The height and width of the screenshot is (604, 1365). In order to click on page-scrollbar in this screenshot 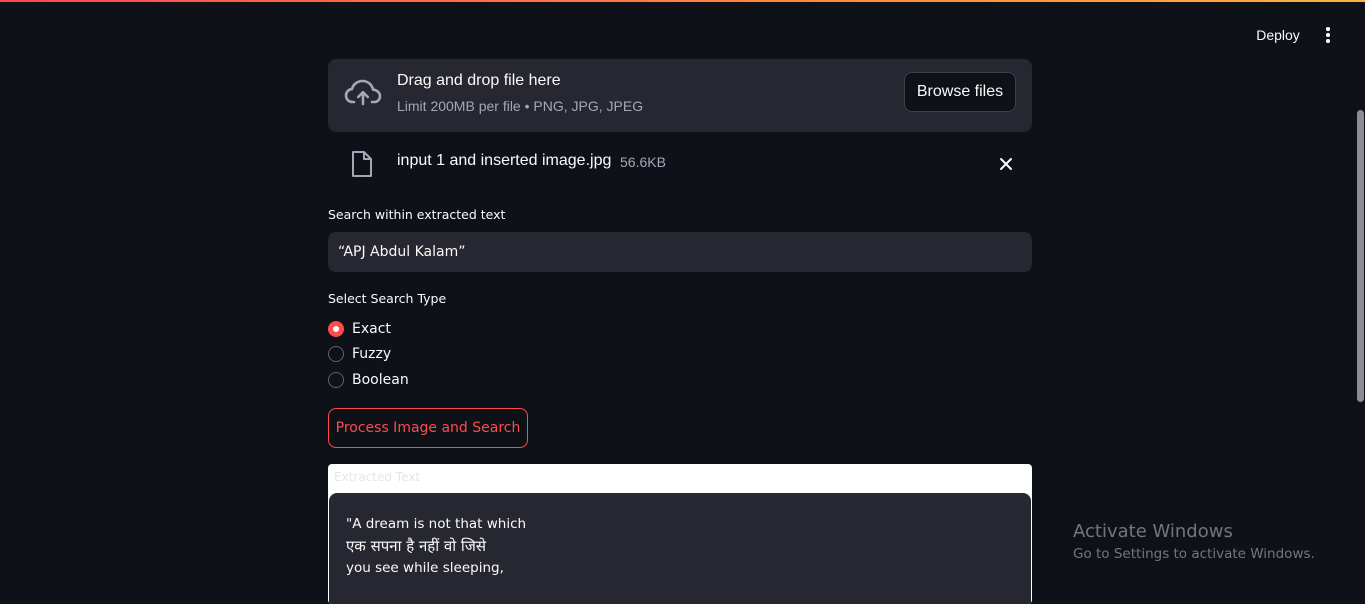, I will do `click(1360, 256)`.